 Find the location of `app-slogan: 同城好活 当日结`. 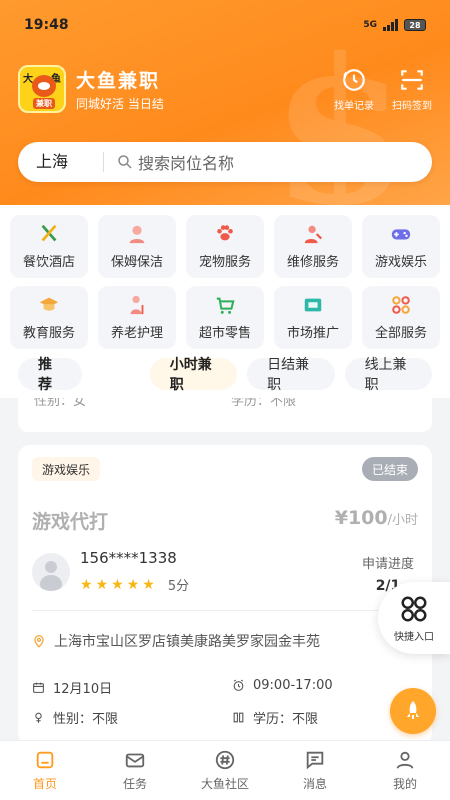

app-slogan: 同城好活 当日结 is located at coordinates (120, 104).